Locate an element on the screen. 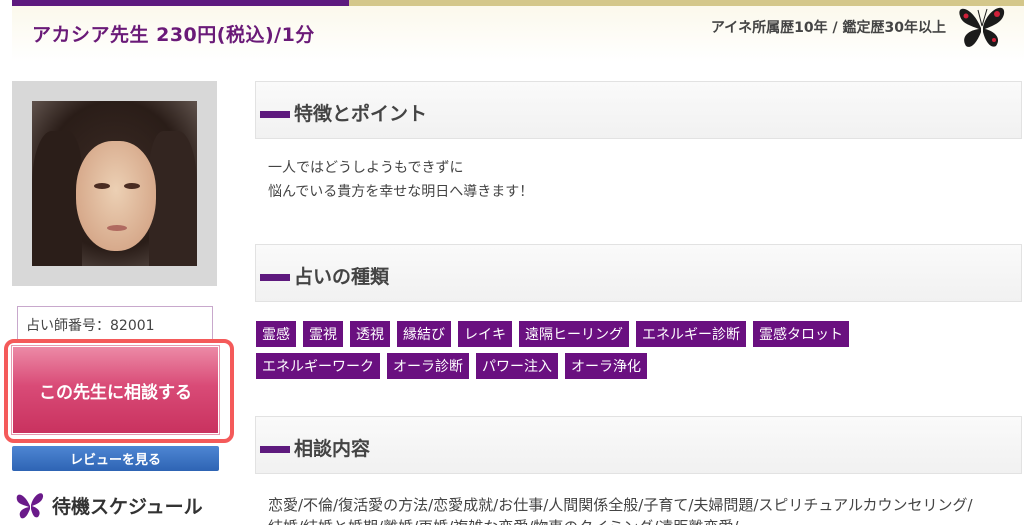 This screenshot has height=525, width=1024. fortune-teller-photo is located at coordinates (114, 183).